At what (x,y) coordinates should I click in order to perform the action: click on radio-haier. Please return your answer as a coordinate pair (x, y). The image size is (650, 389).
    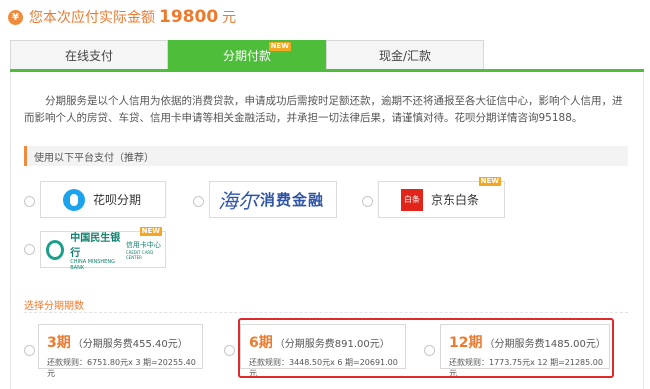
    Looking at the image, I should click on (198, 201).